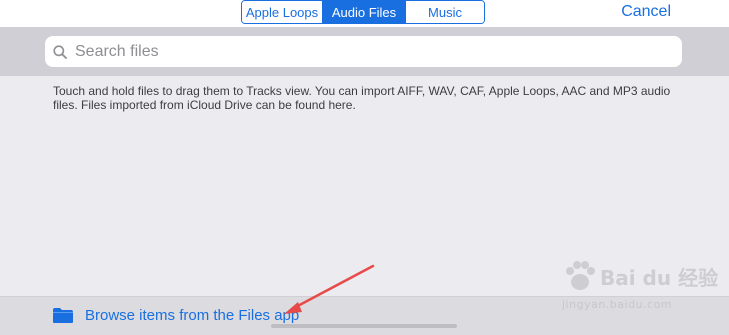 This screenshot has width=729, height=335. I want to click on paw-icon, so click(580, 275).